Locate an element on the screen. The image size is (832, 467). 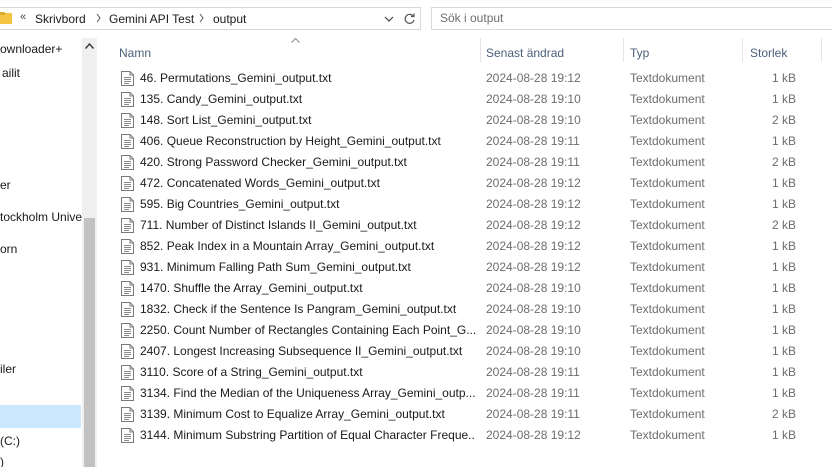
column-header-type: Typ is located at coordinates (639, 53).